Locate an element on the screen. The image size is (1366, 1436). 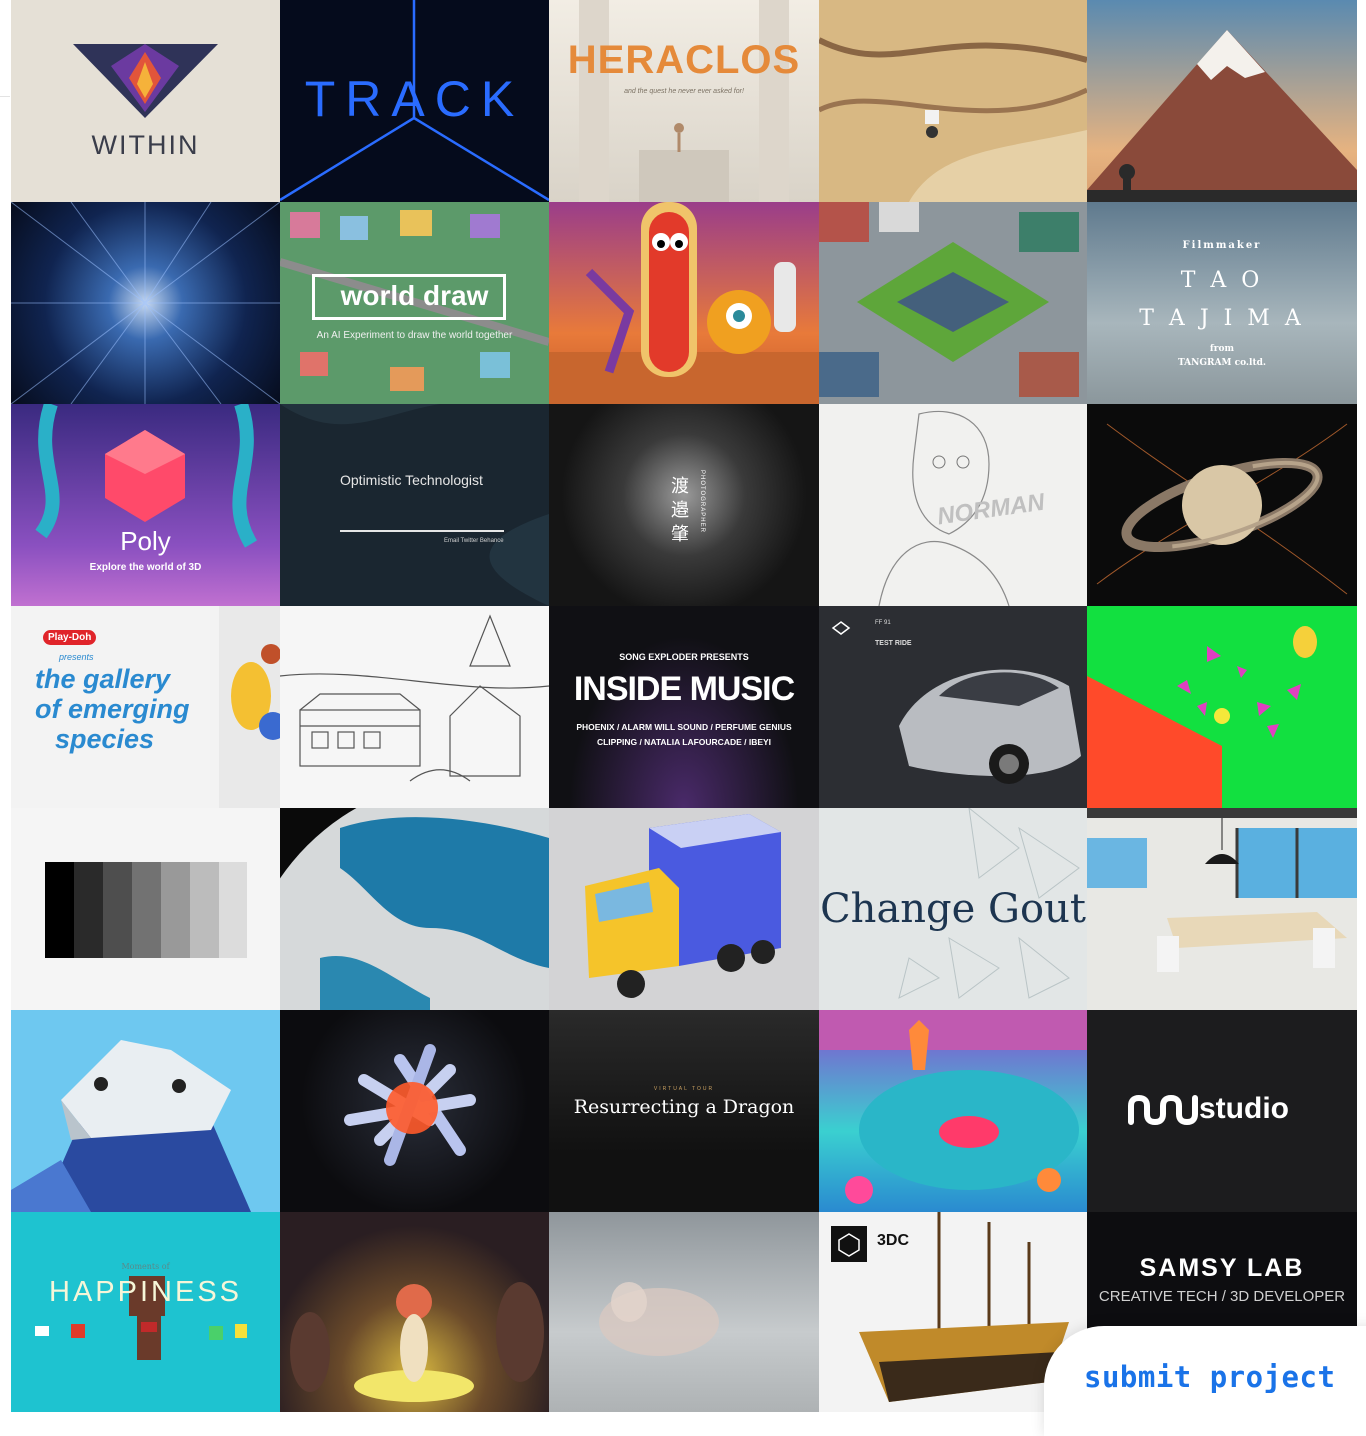
tile-point-cloud is located at coordinates (684, 1312).